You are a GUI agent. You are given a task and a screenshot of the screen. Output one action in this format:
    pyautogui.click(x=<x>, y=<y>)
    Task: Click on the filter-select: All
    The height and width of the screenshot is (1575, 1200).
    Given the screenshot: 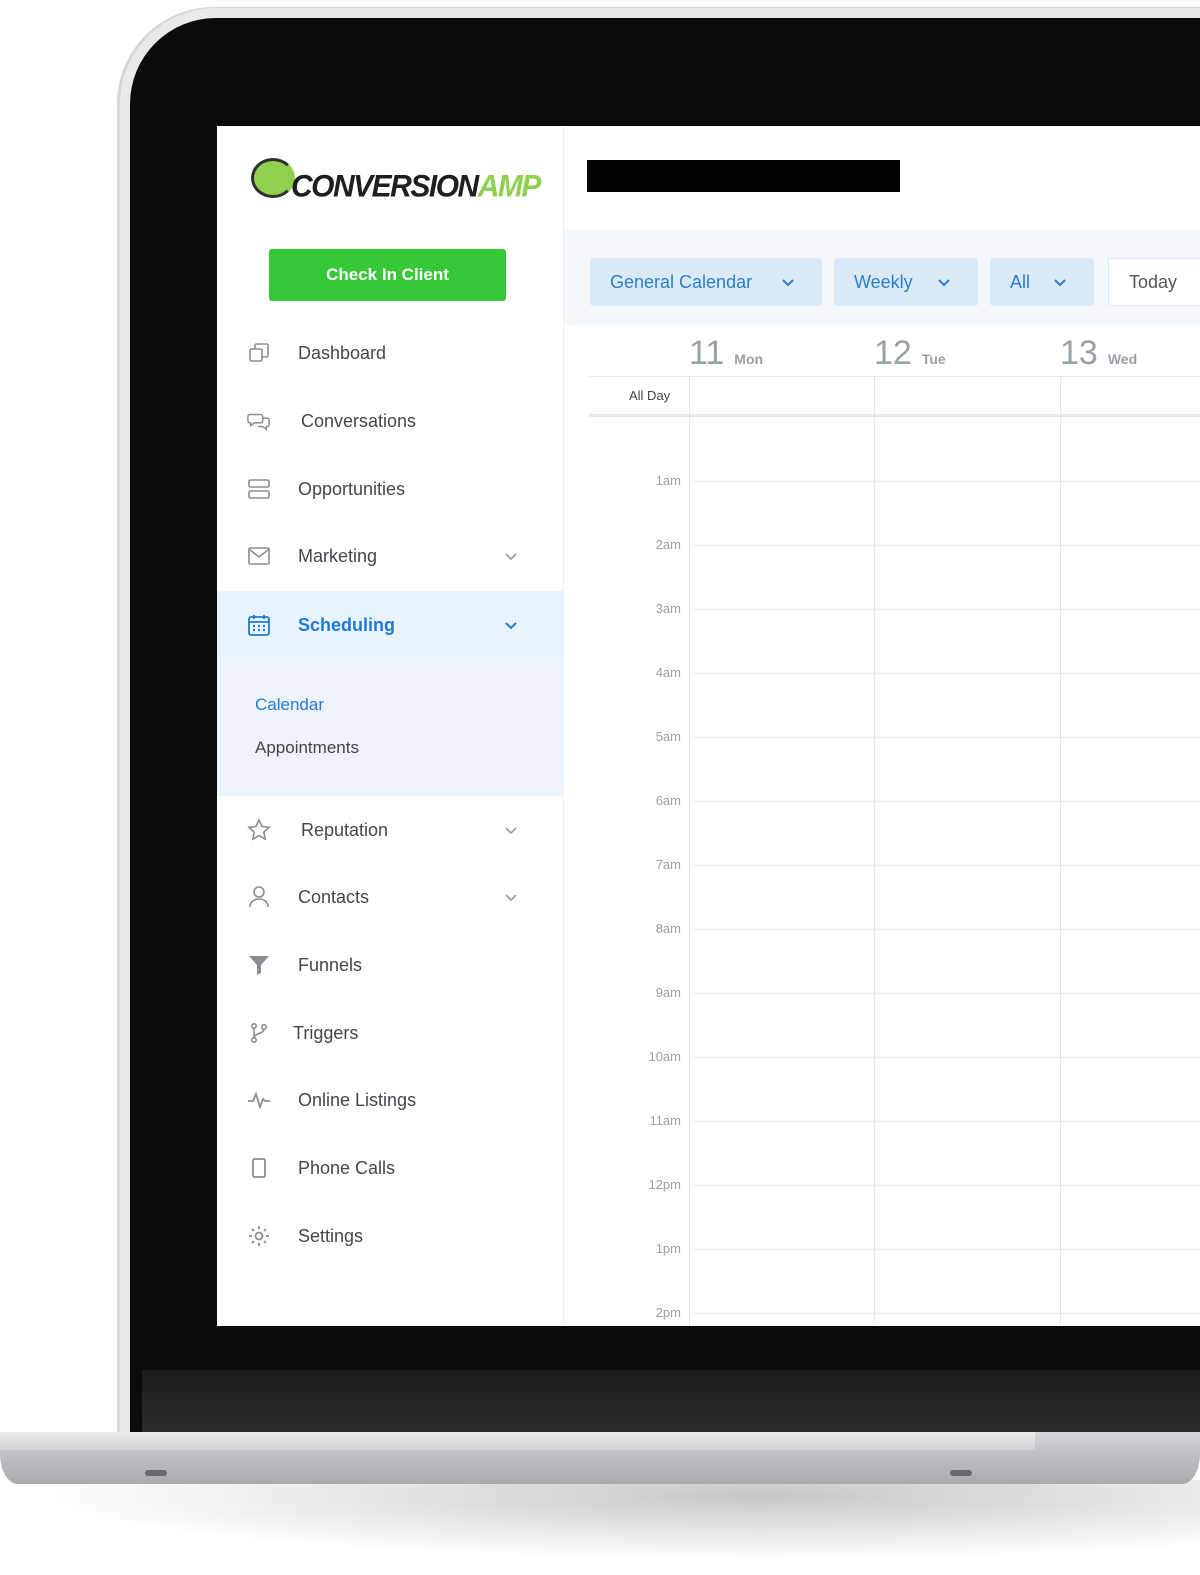 What is the action you would take?
    pyautogui.click(x=1042, y=282)
    